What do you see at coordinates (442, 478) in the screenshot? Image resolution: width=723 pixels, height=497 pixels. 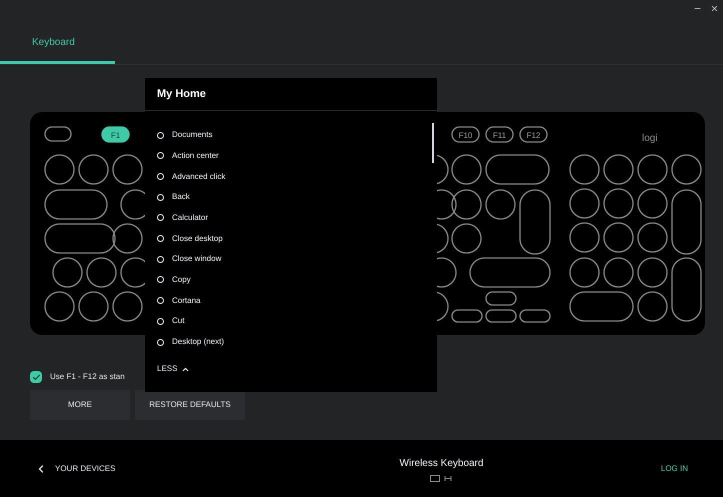 I see `status-icons` at bounding box center [442, 478].